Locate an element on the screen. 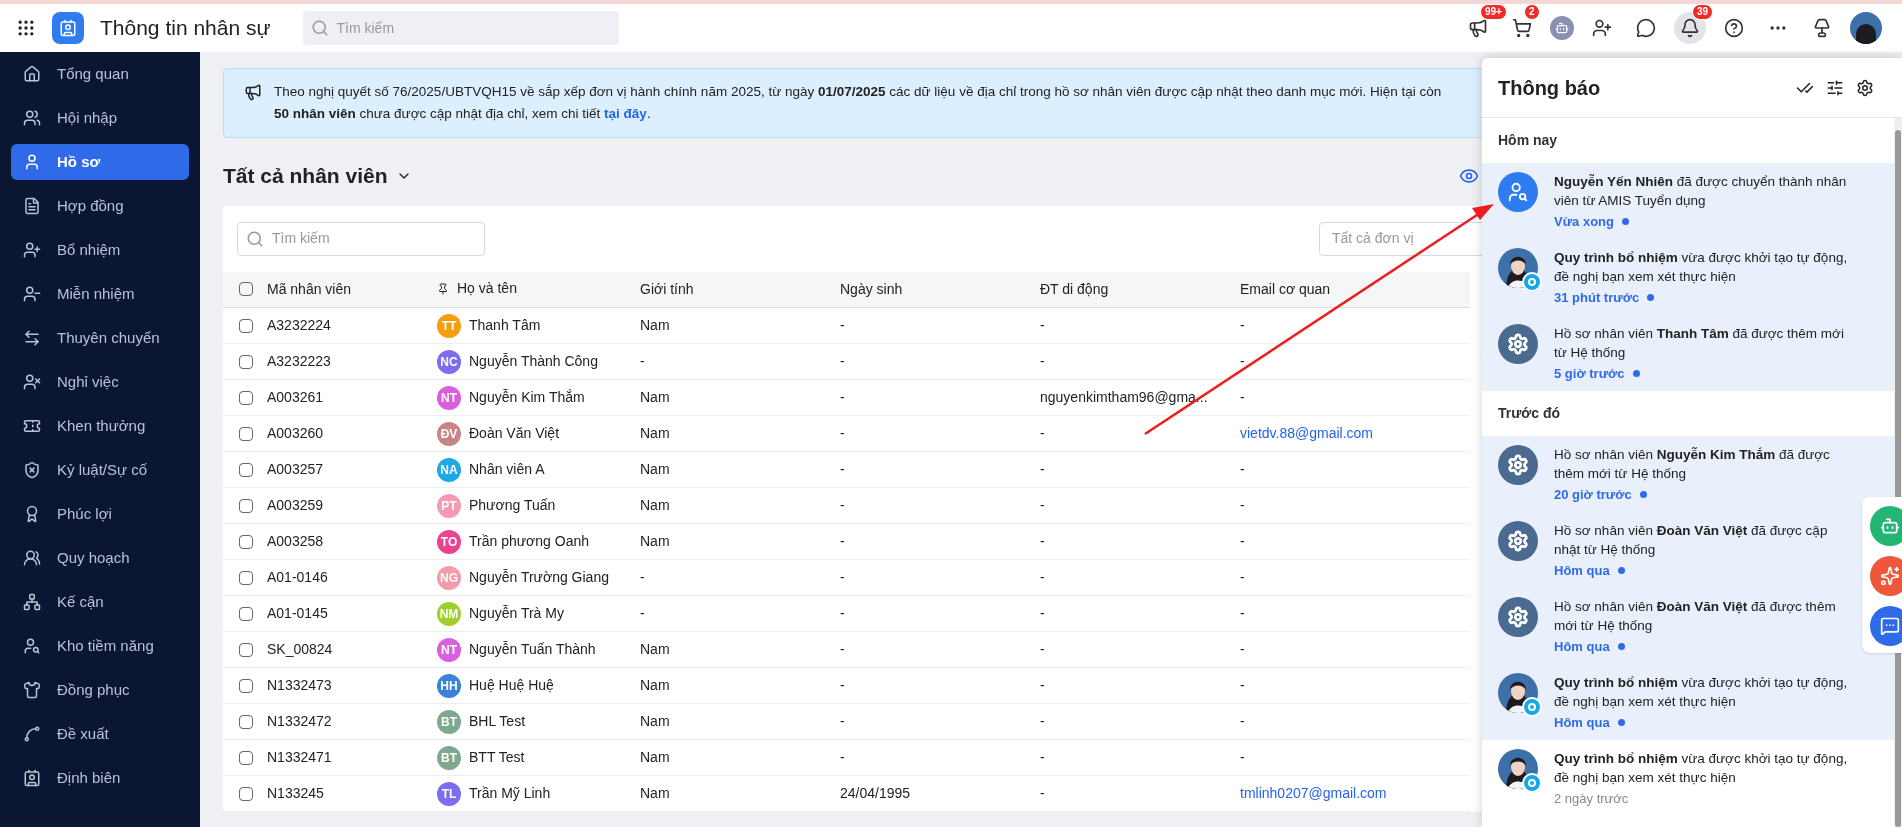 The image size is (1902, 827). initials-avatar: ĐV is located at coordinates (449, 433).